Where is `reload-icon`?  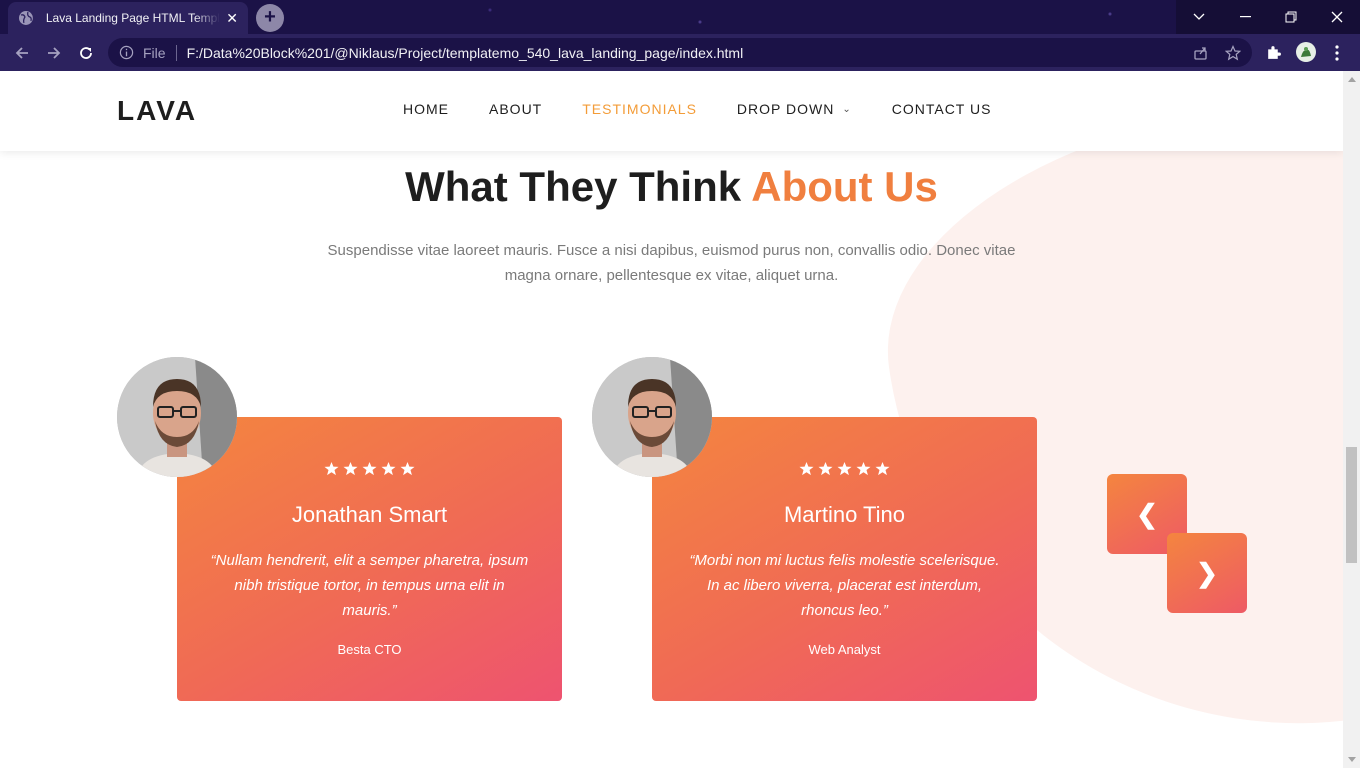 reload-icon is located at coordinates (86, 53).